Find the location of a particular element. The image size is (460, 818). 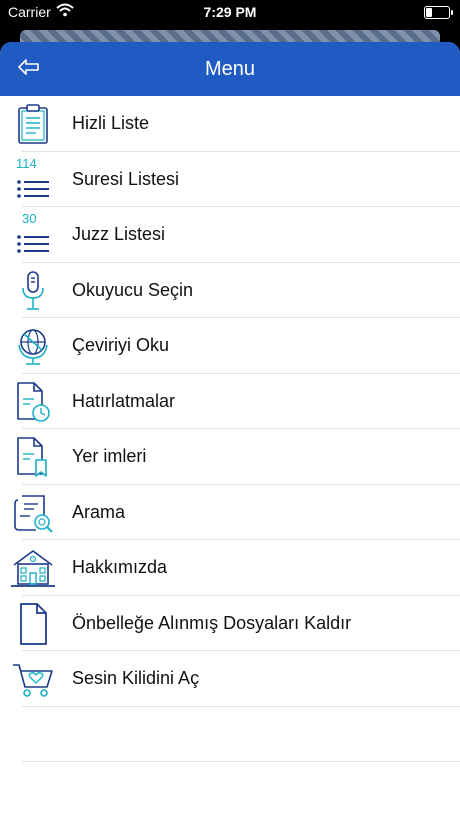

status-time: 7:29 PM is located at coordinates (230, 12).